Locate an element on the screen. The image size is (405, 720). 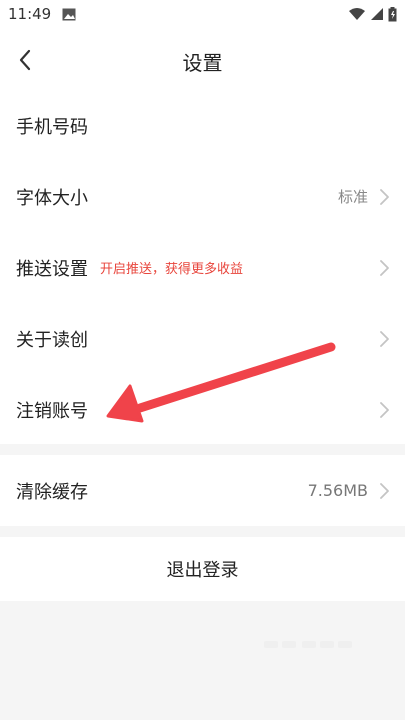
logout-button: 退出登录 is located at coordinates (202, 569).